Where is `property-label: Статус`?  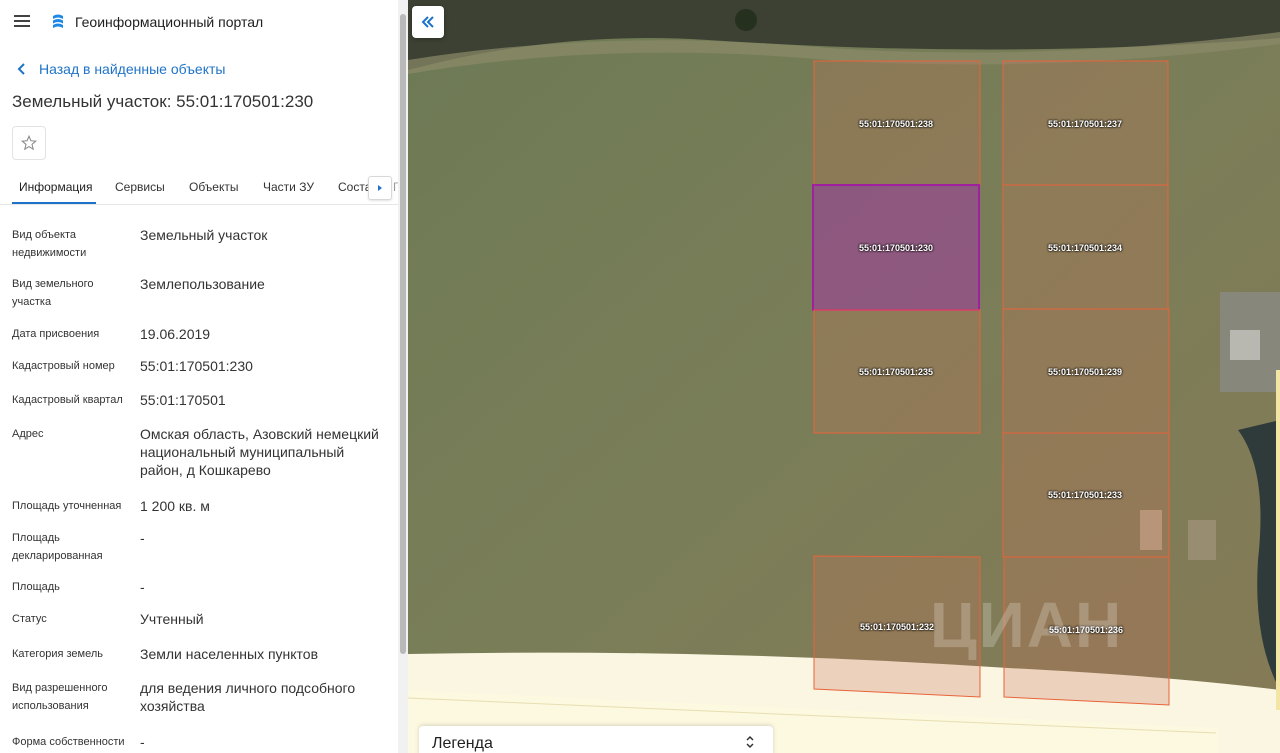 property-label: Статус is located at coordinates (29, 619).